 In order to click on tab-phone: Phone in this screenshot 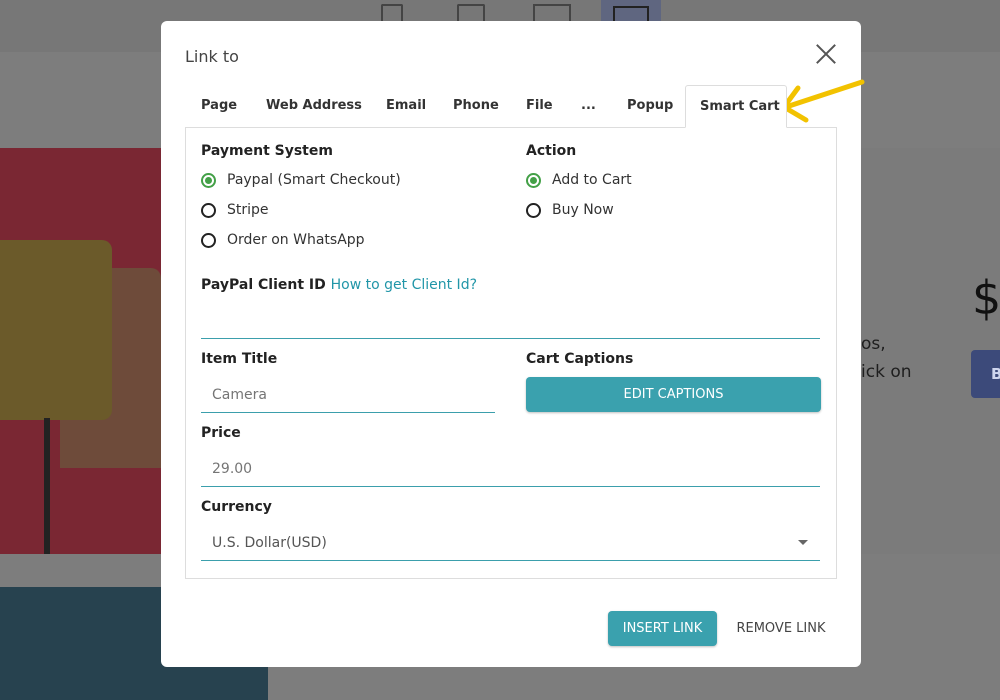, I will do `click(476, 106)`.